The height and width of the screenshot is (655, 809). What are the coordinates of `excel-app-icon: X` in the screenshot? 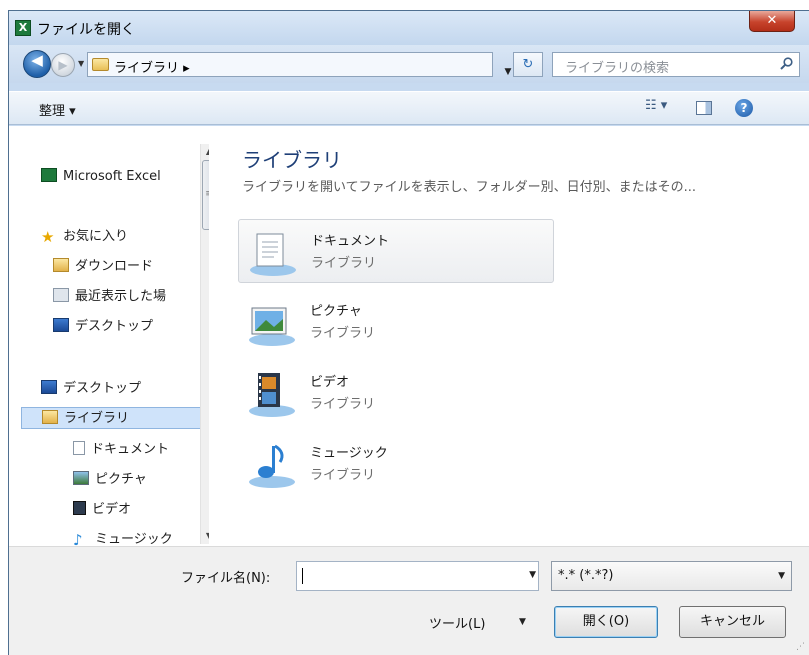 It's located at (23, 28).